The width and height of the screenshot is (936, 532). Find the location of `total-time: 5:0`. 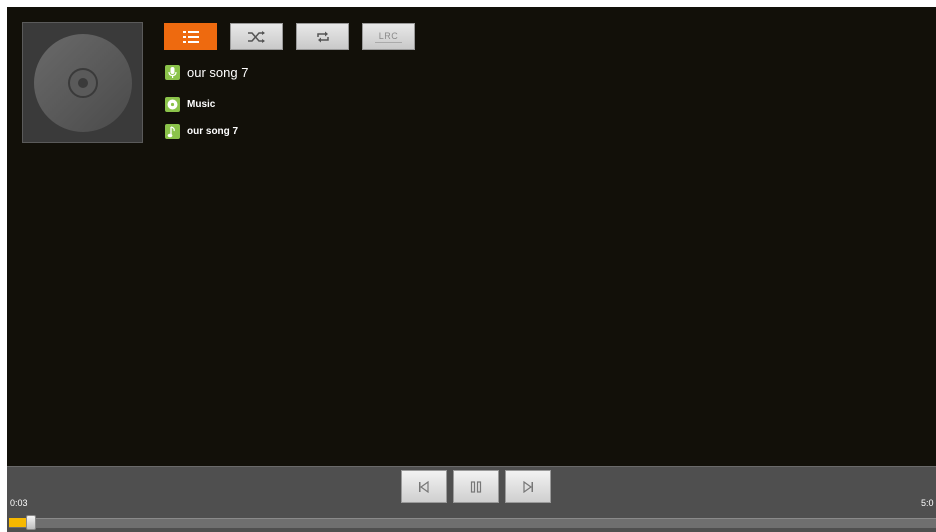

total-time: 5:0 is located at coordinates (927, 503).